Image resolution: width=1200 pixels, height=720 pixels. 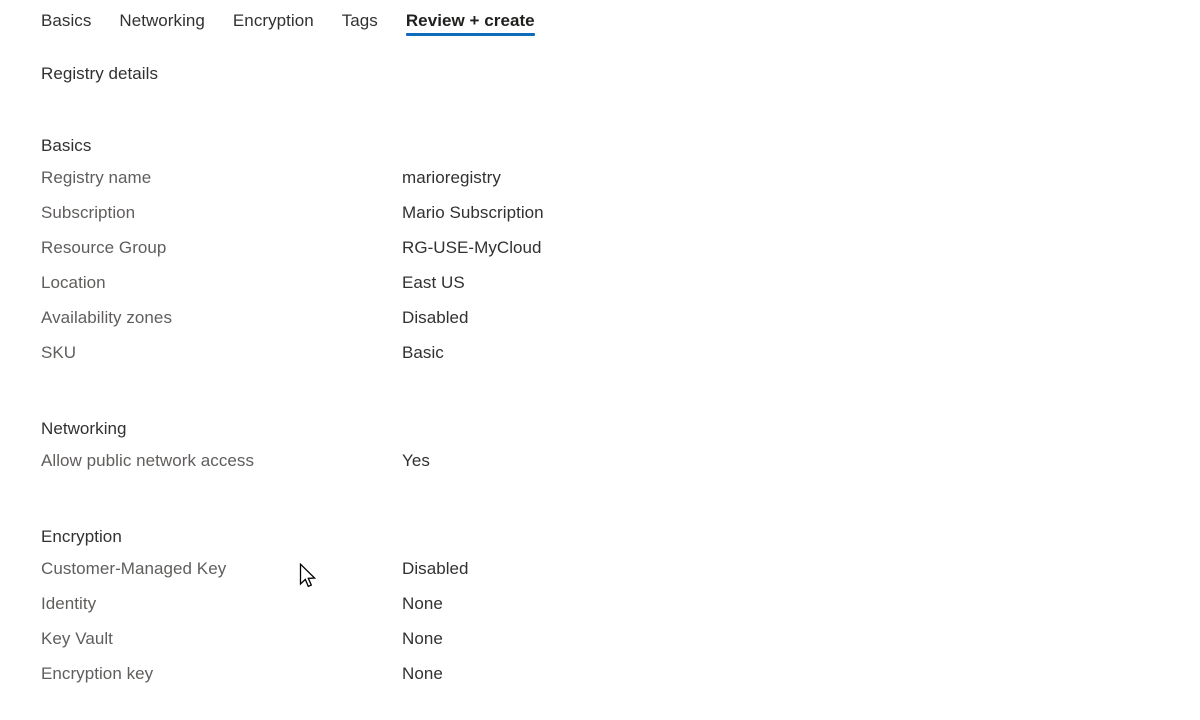 What do you see at coordinates (66, 145) in the screenshot?
I see `section-basics-heading: Basics` at bounding box center [66, 145].